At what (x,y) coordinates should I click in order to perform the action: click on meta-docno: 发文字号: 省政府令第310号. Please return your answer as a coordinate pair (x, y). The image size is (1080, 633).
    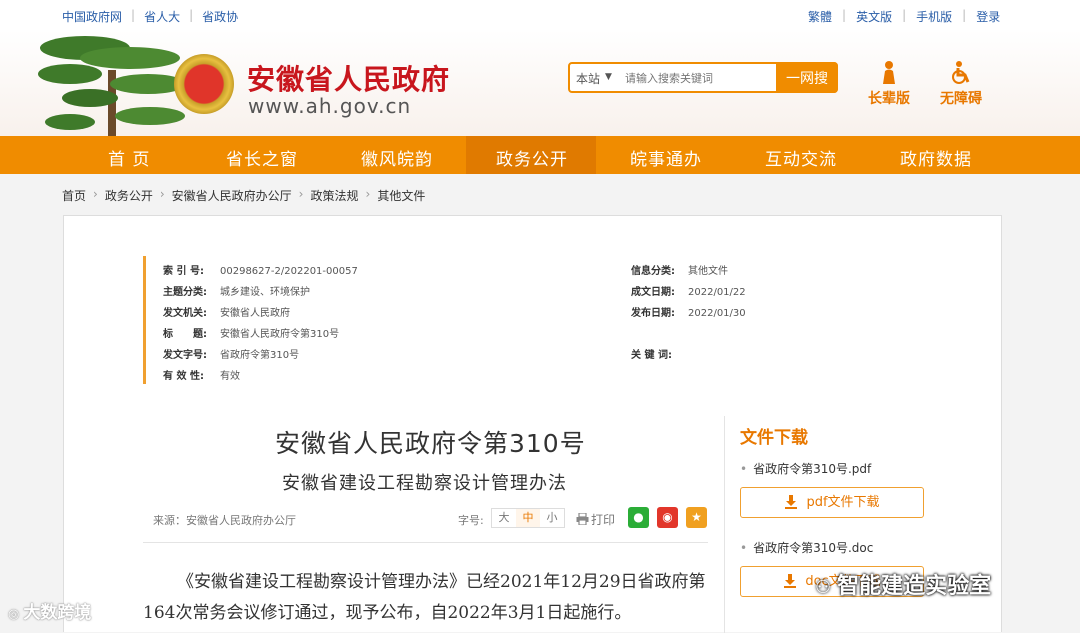
    Looking at the image, I should click on (231, 355).